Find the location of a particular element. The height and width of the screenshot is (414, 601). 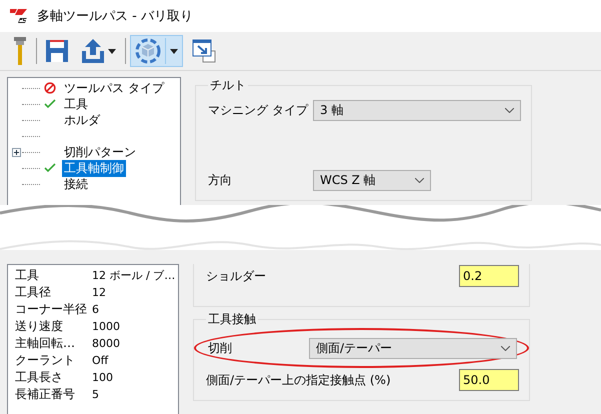

machining-type-dropdown: 3 軸 is located at coordinates (417, 110).